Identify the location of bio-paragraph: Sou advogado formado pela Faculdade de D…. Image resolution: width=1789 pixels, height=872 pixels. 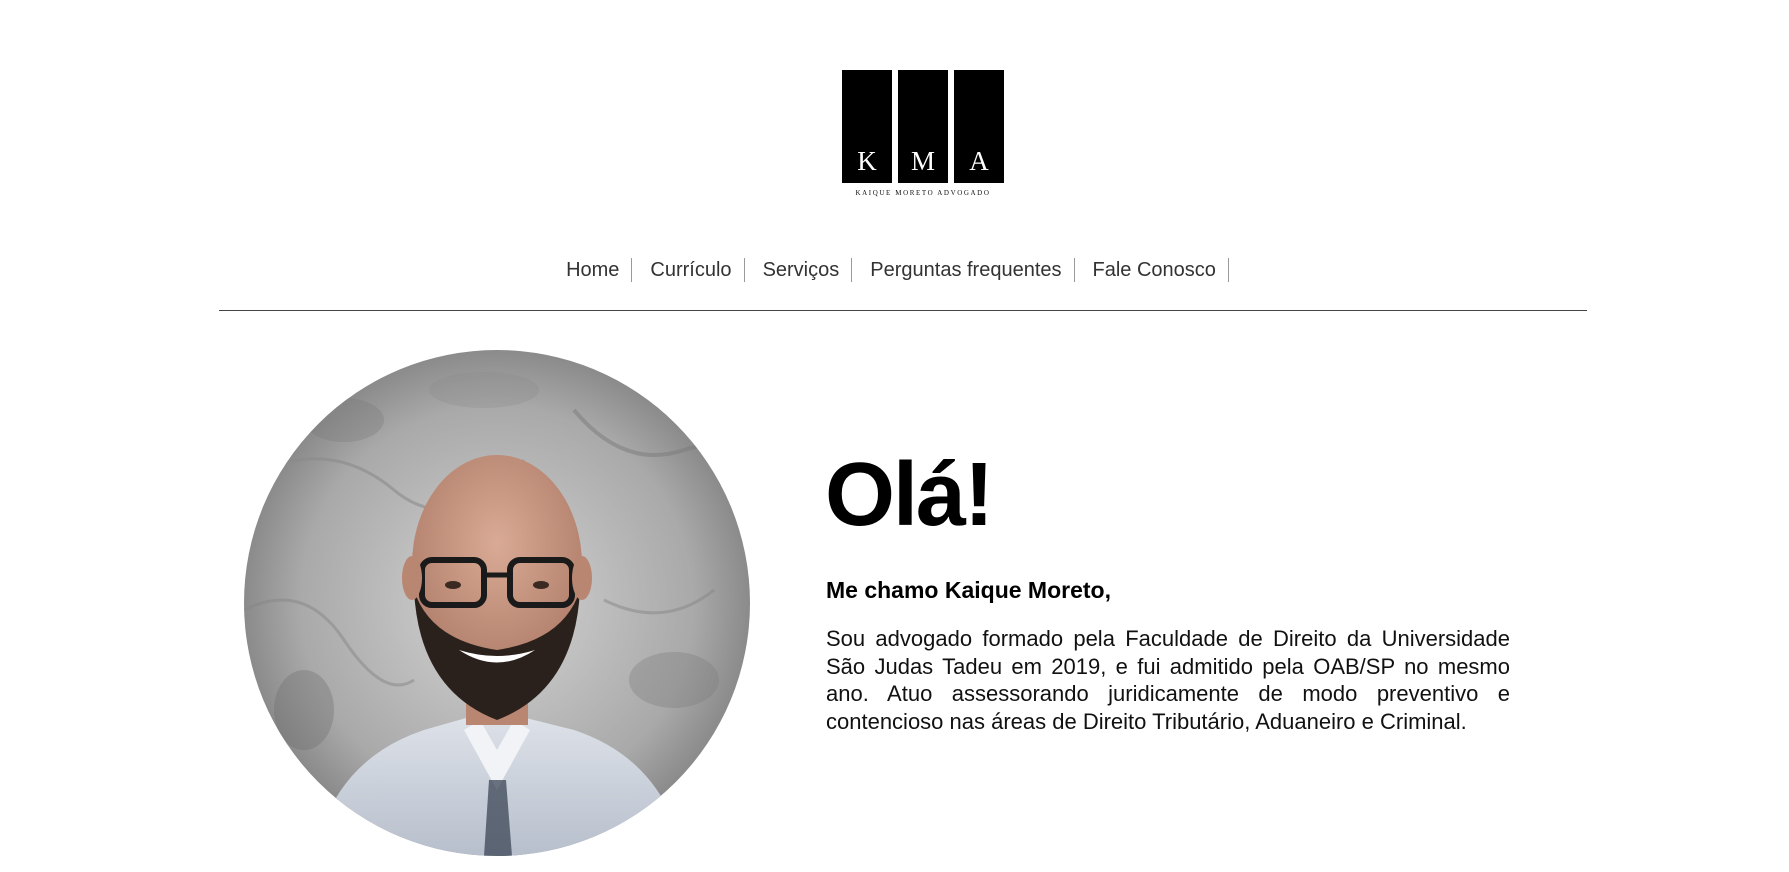
(1168, 680).